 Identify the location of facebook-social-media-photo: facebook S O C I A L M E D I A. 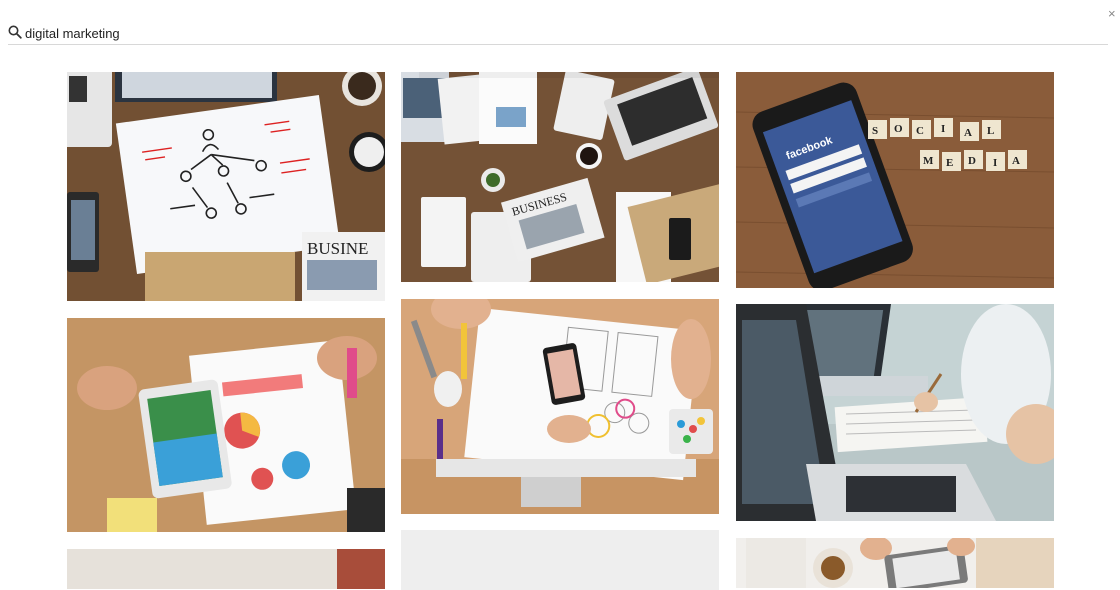
(895, 180).